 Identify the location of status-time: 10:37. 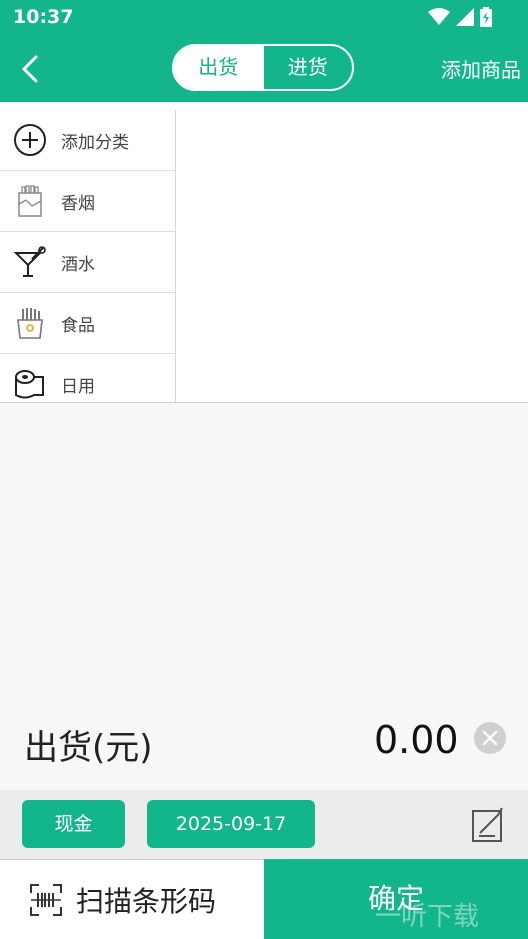
(43, 17).